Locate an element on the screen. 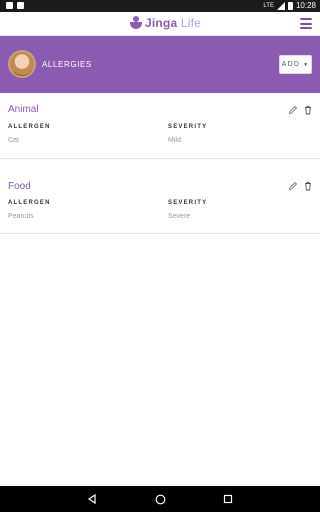  dropdown-caret-icon: ▼ is located at coordinates (306, 64).